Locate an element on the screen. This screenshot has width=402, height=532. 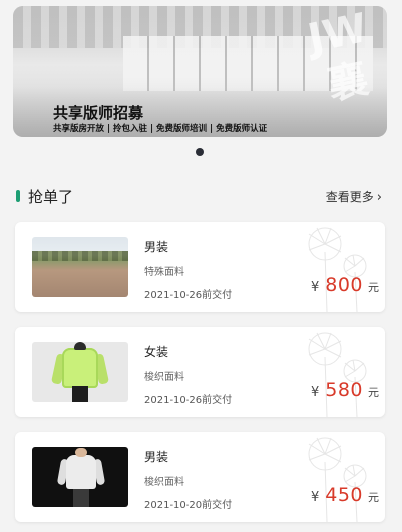
banner-title: 共享版师招募 is located at coordinates (98, 113).